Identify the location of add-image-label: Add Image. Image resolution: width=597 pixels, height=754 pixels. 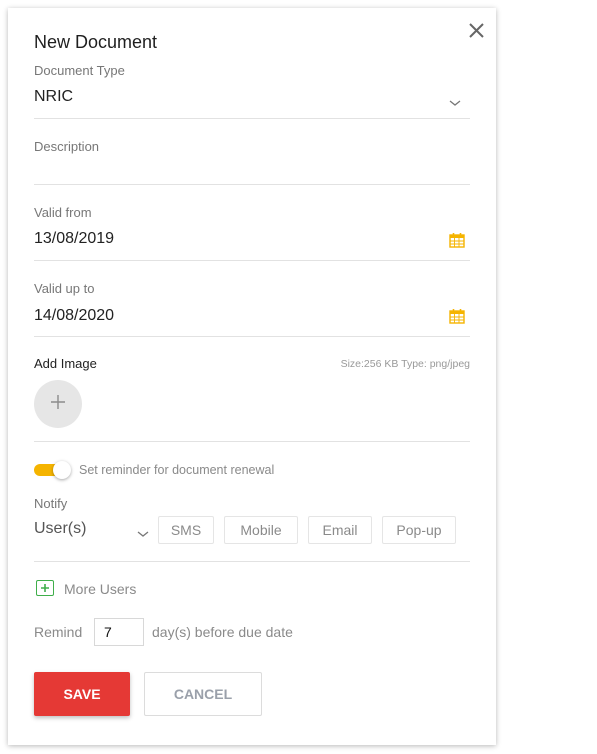
(65, 363).